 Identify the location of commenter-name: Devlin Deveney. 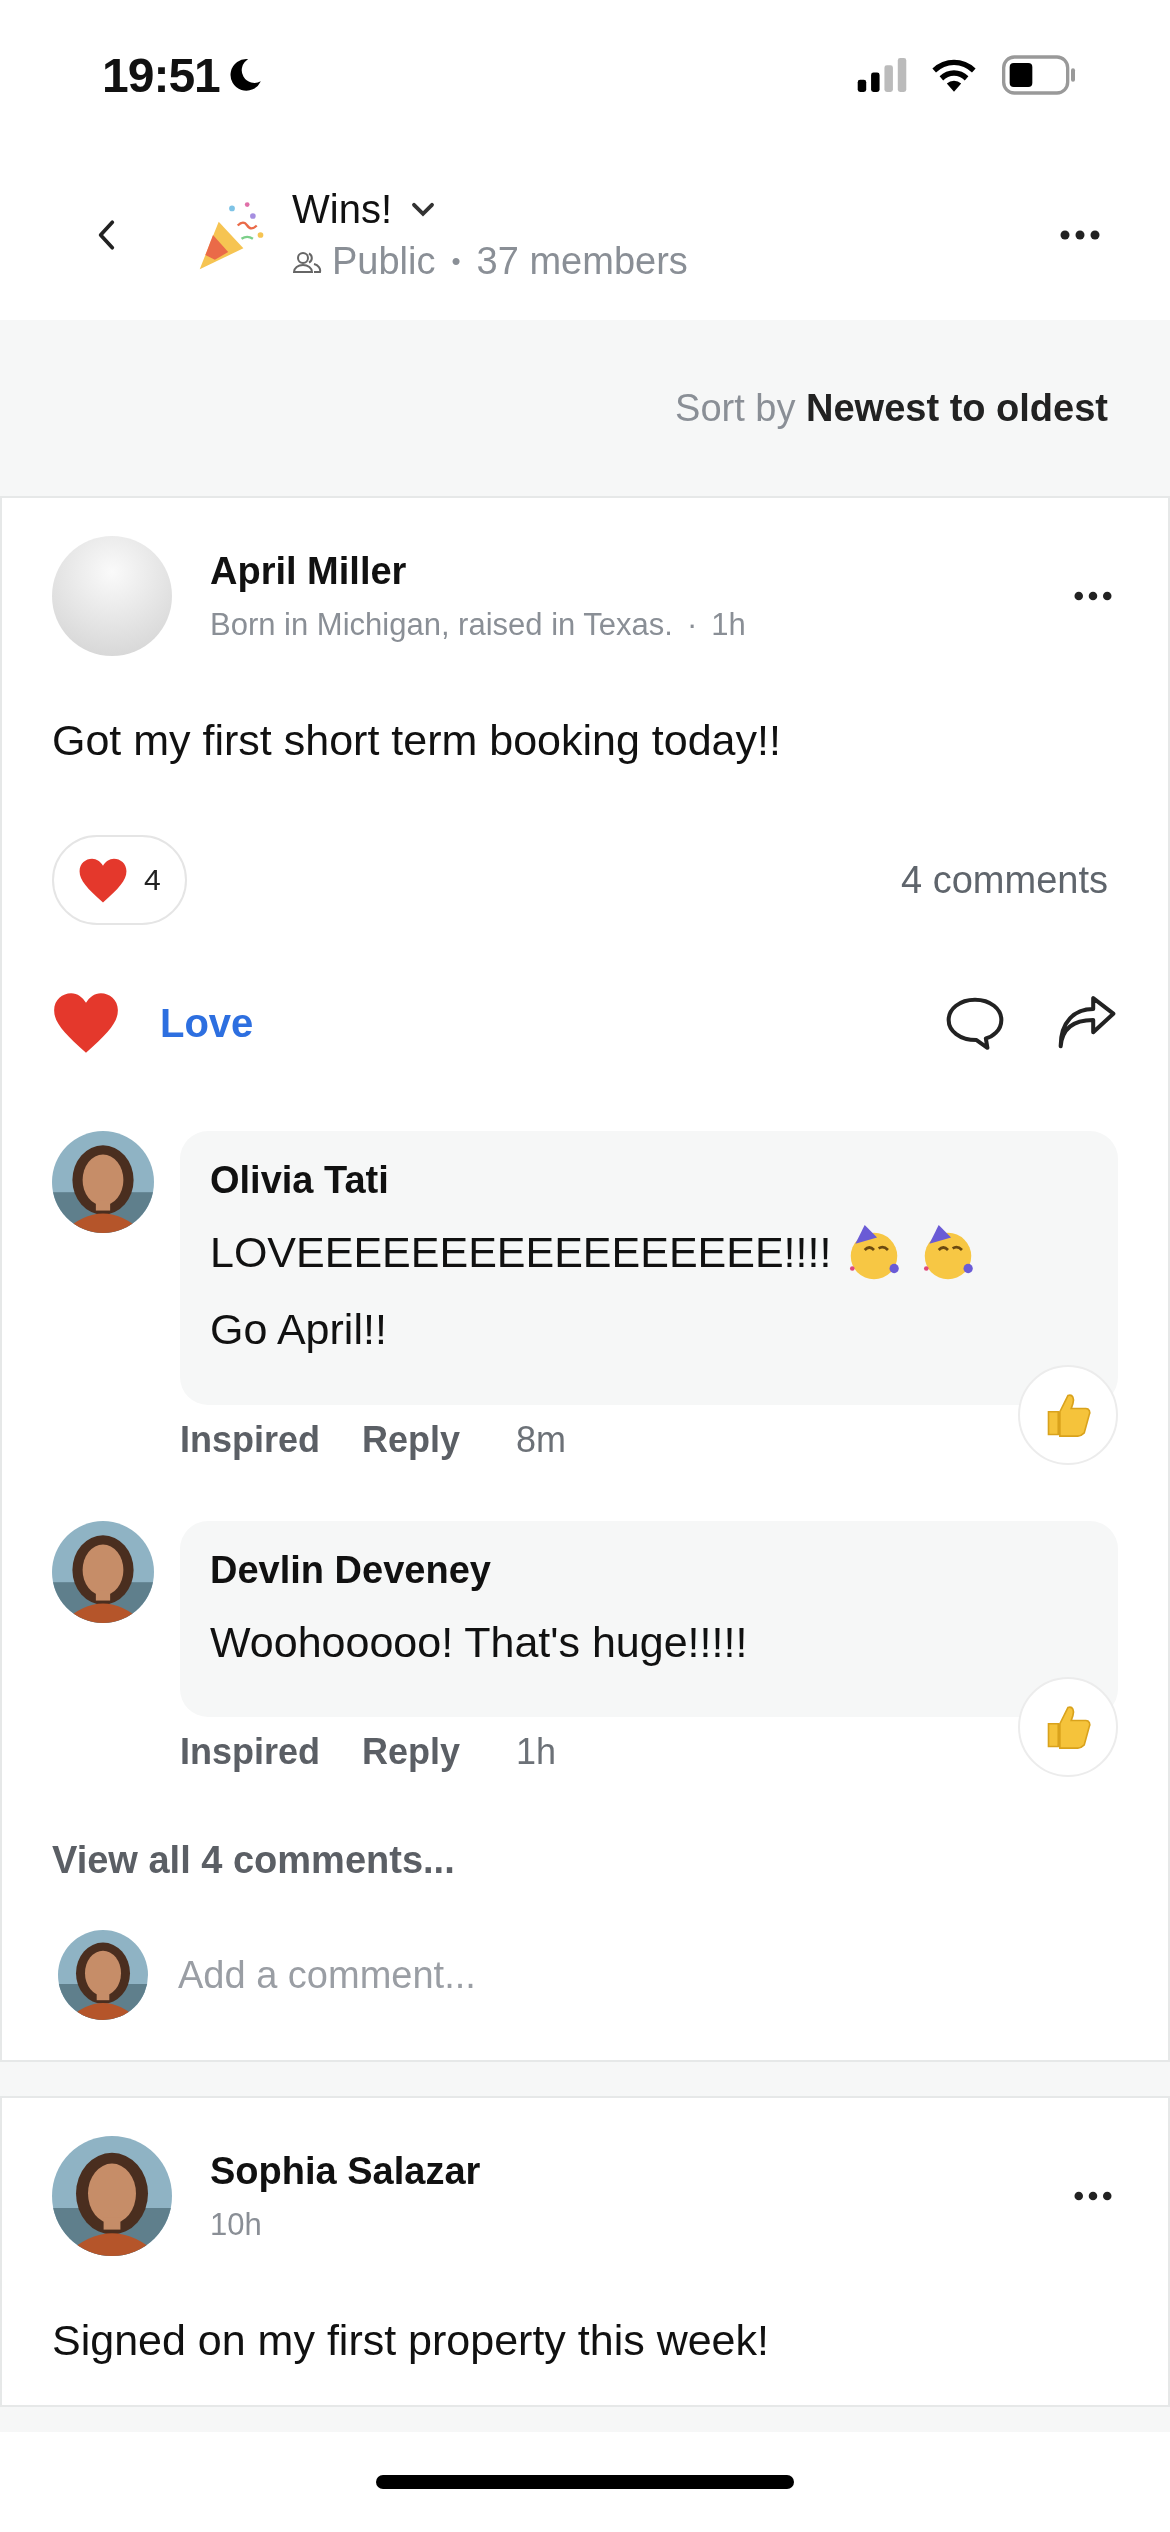
(350, 1570).